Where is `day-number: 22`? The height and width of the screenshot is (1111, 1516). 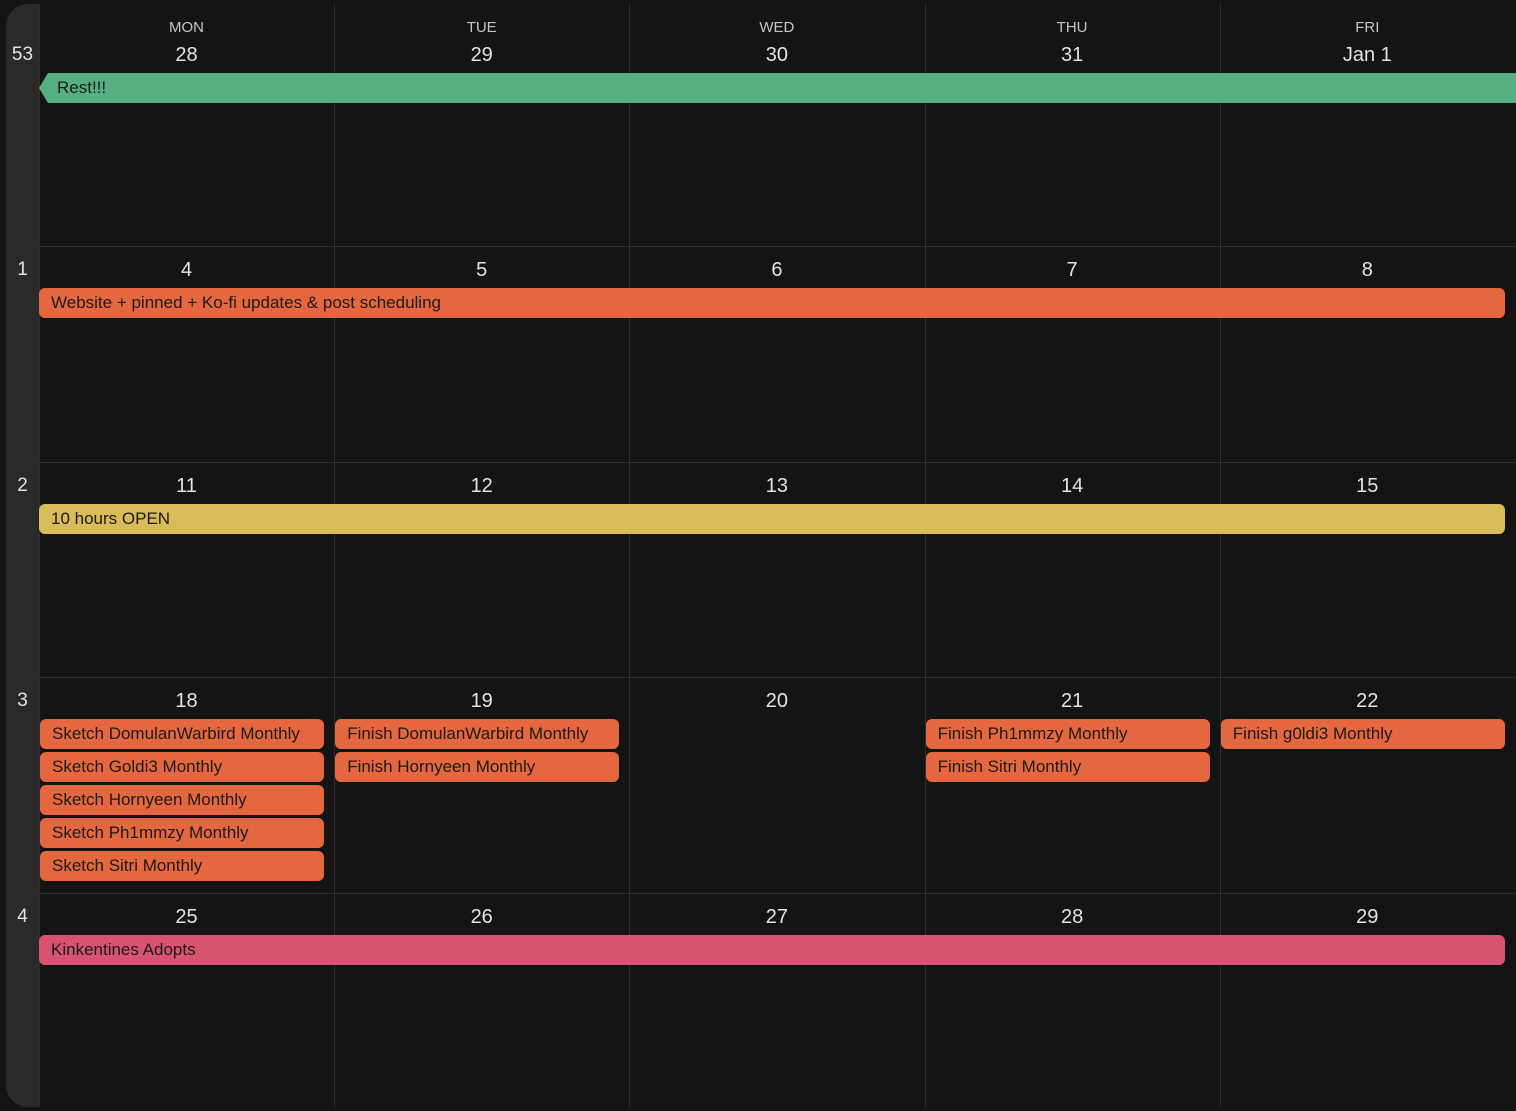
day-number: 22 is located at coordinates (1367, 701).